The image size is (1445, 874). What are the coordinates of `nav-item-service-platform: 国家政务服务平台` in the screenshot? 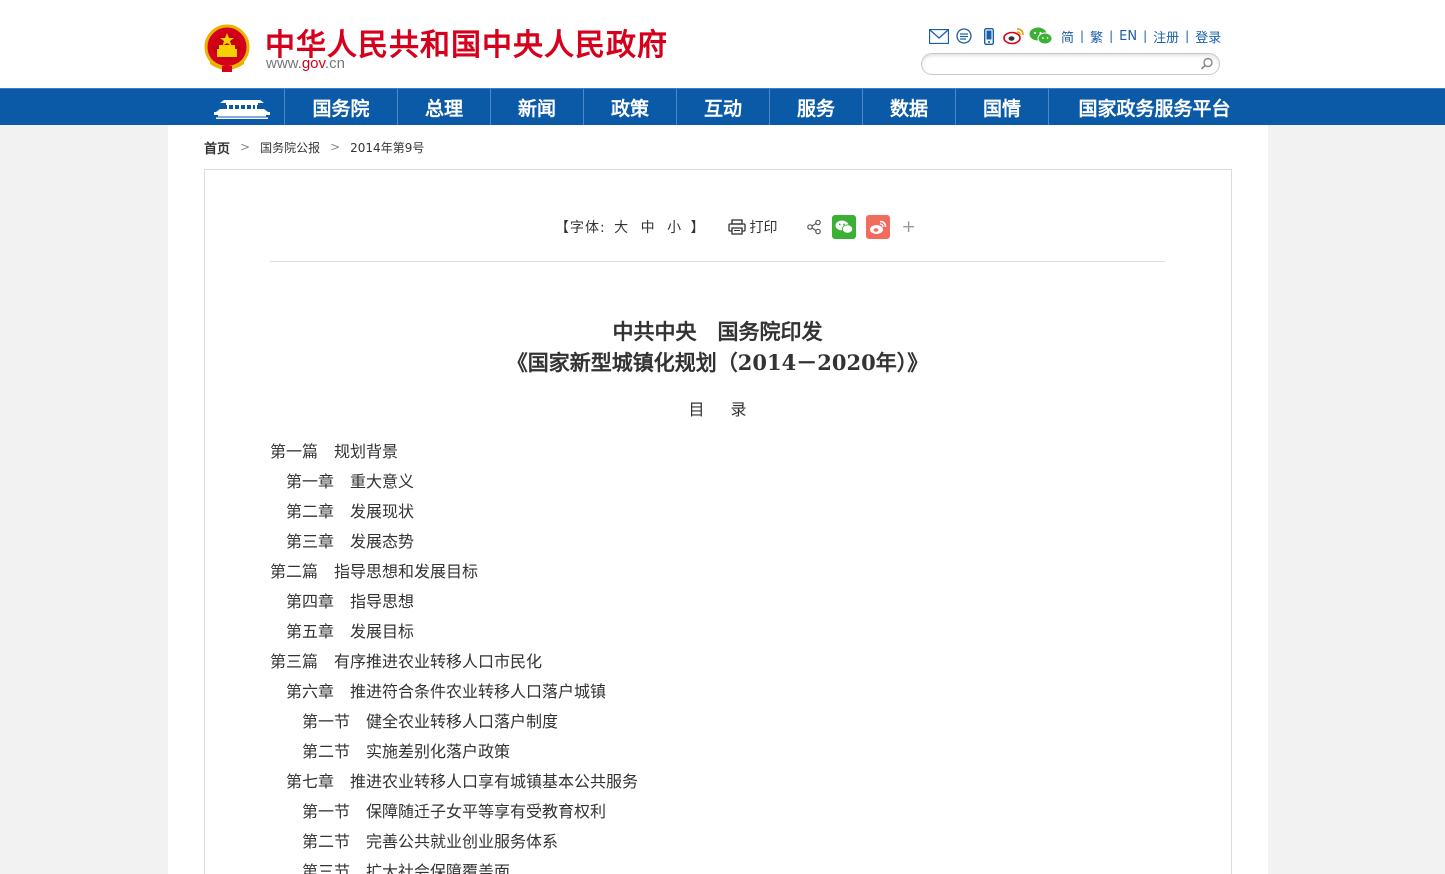 It's located at (1154, 107).